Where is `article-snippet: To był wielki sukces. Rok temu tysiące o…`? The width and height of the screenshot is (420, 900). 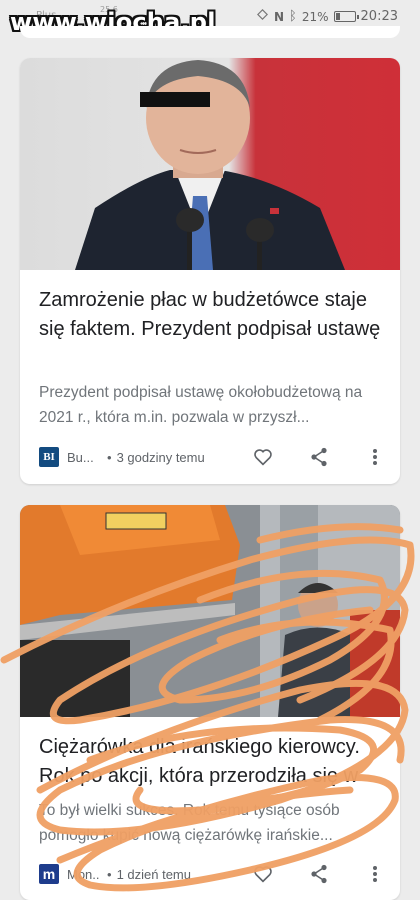
article-snippet: To był wielki sukces. Rok temu tysiące o… is located at coordinates (189, 823).